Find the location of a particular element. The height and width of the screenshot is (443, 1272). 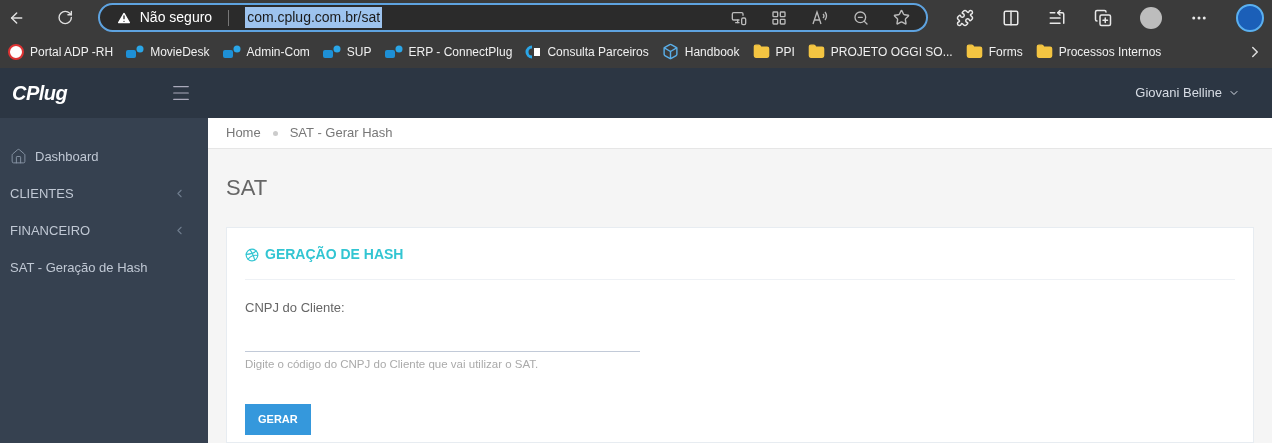

zoom-out-icon is located at coordinates (861, 17).